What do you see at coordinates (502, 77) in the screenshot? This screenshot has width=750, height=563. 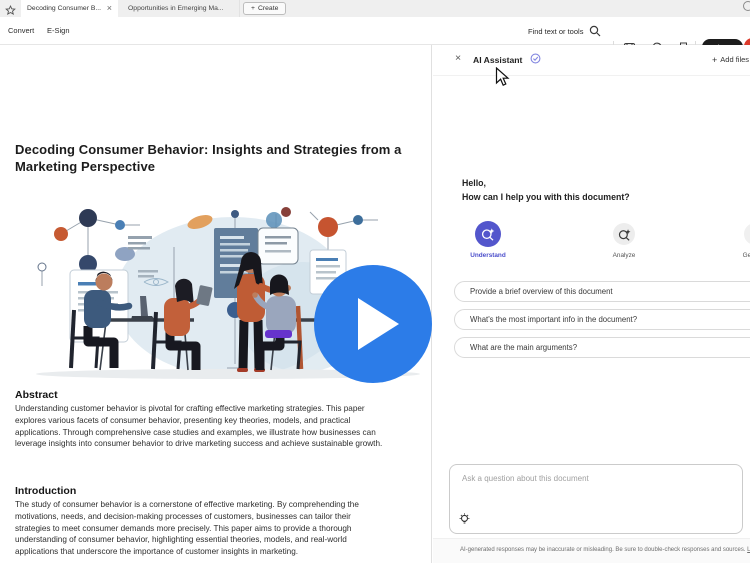 I see `mouse-cursor` at bounding box center [502, 77].